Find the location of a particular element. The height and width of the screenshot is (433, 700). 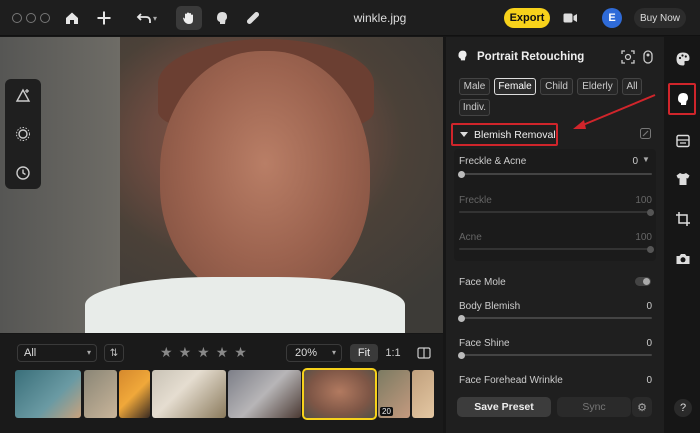

slider-label: Body Blemish is located at coordinates (490, 306).